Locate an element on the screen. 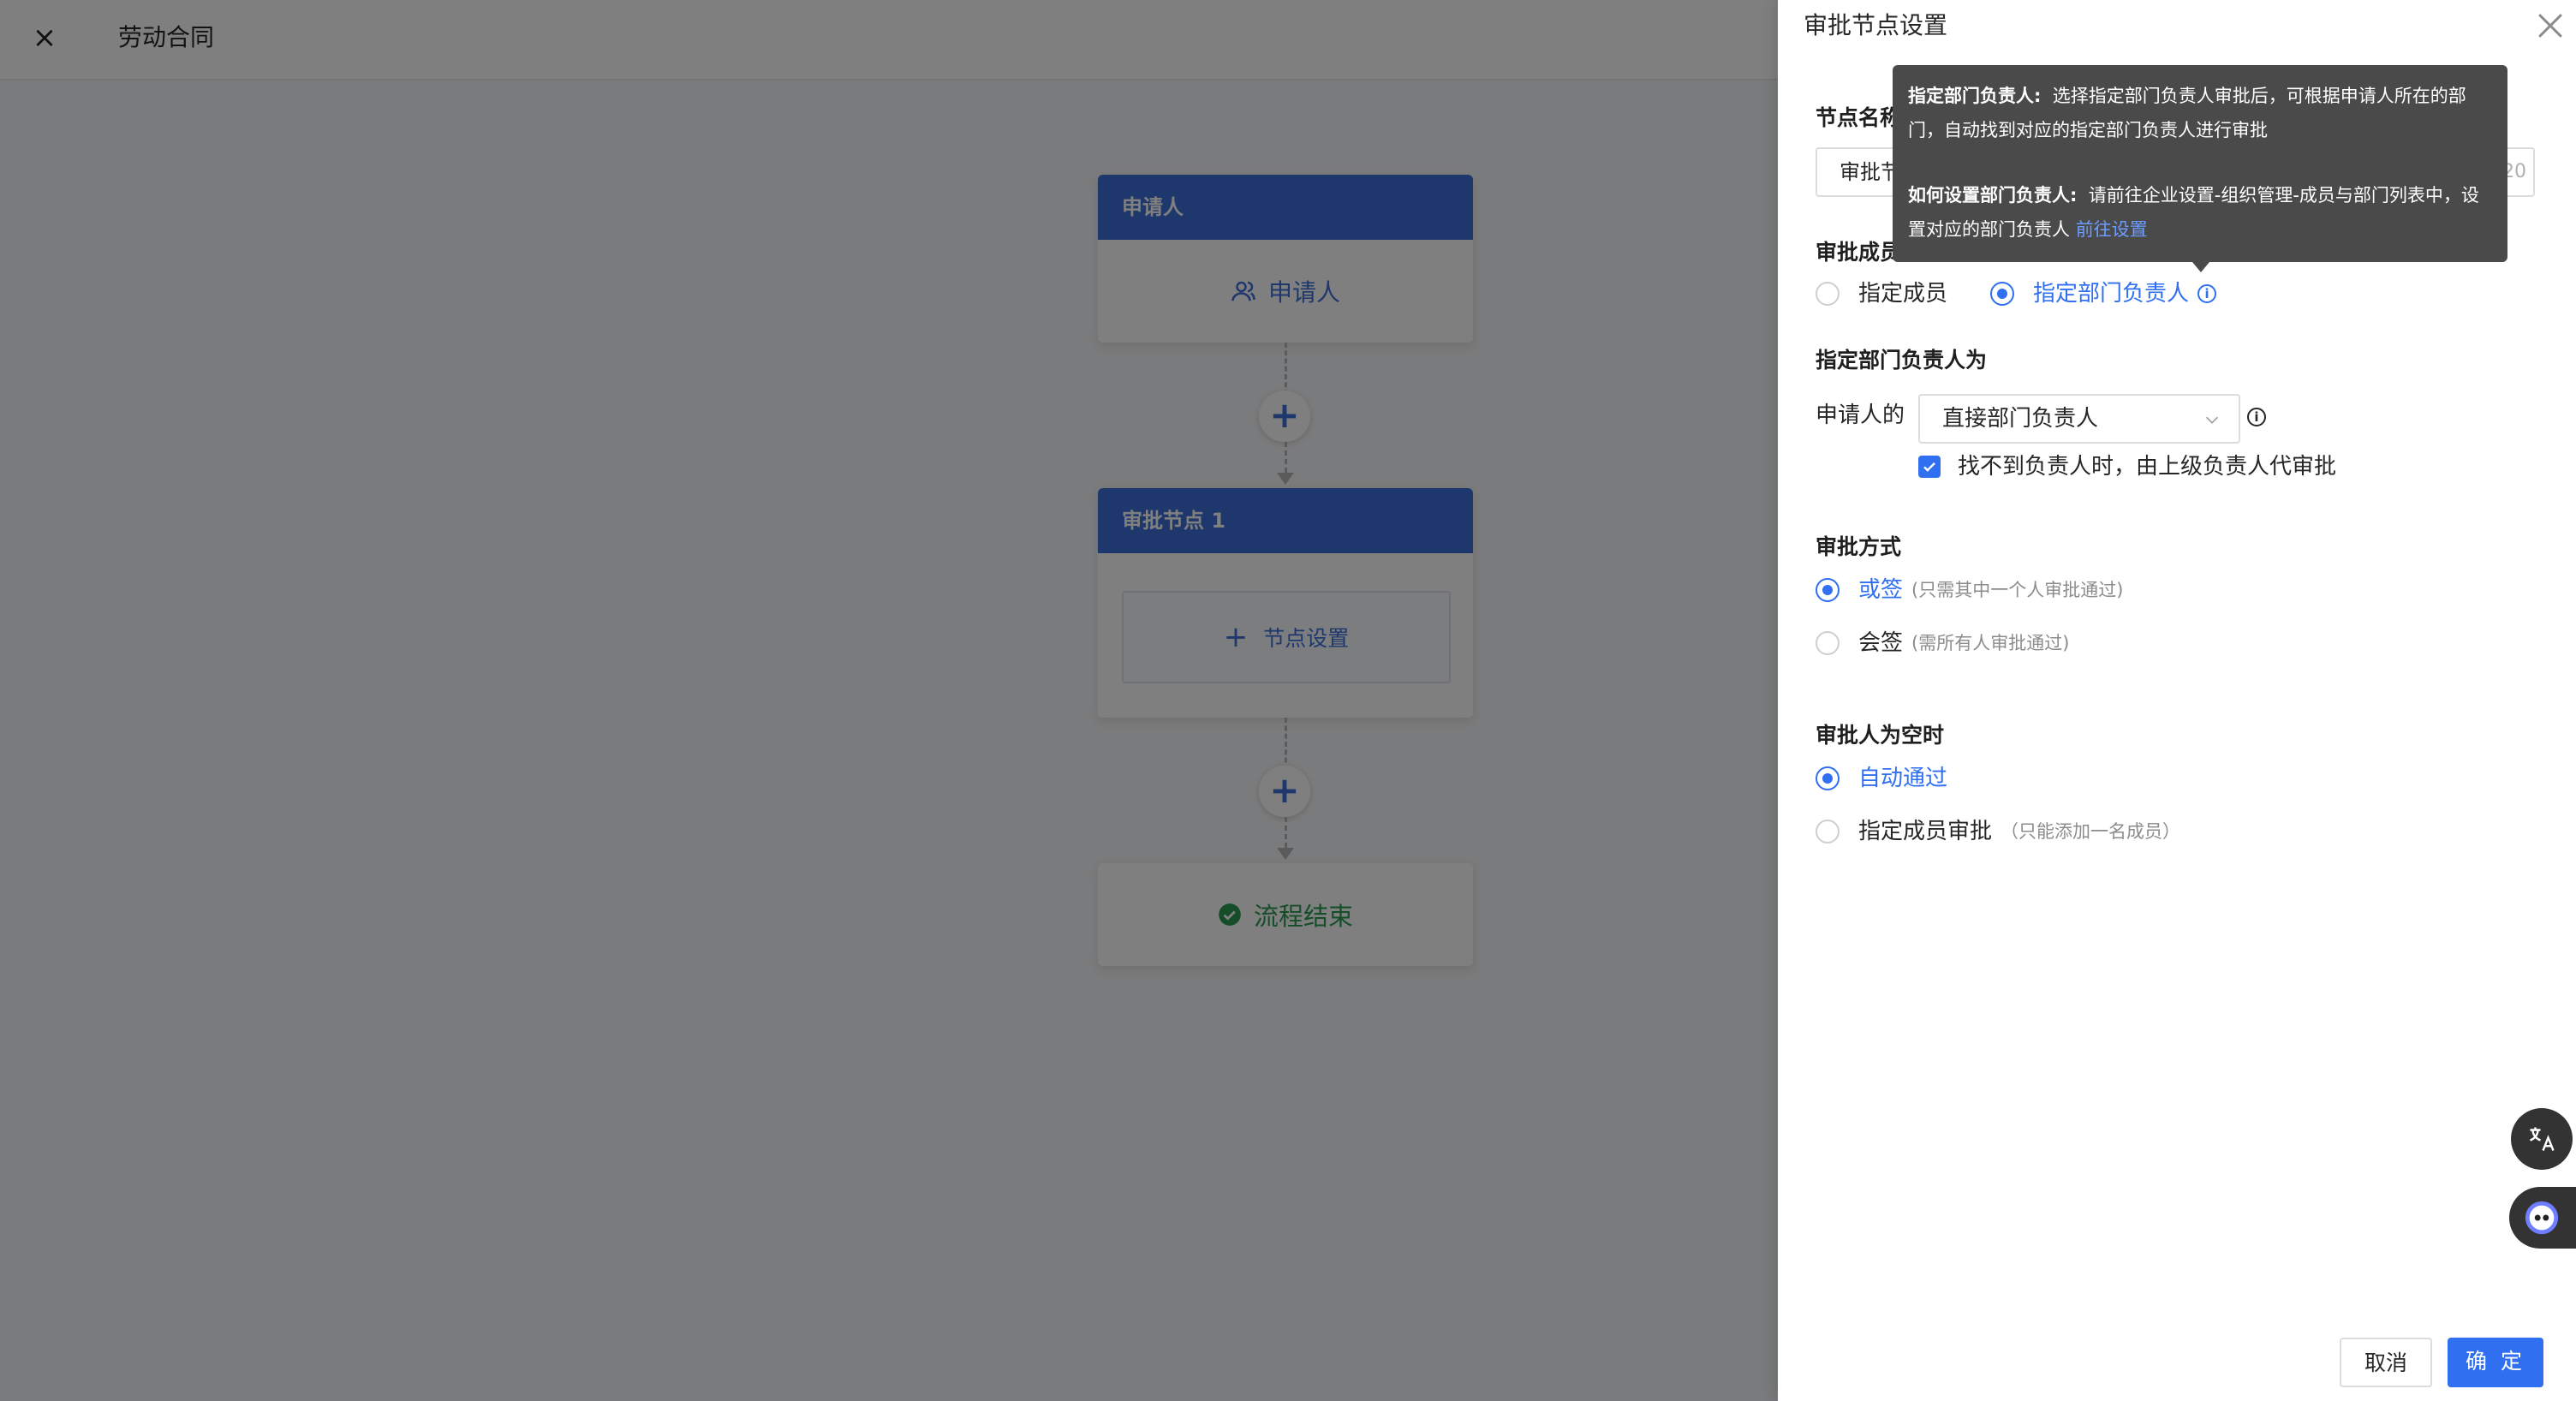 This screenshot has height=1401, width=2576. radio-label: 自动通过 is located at coordinates (1903, 778).